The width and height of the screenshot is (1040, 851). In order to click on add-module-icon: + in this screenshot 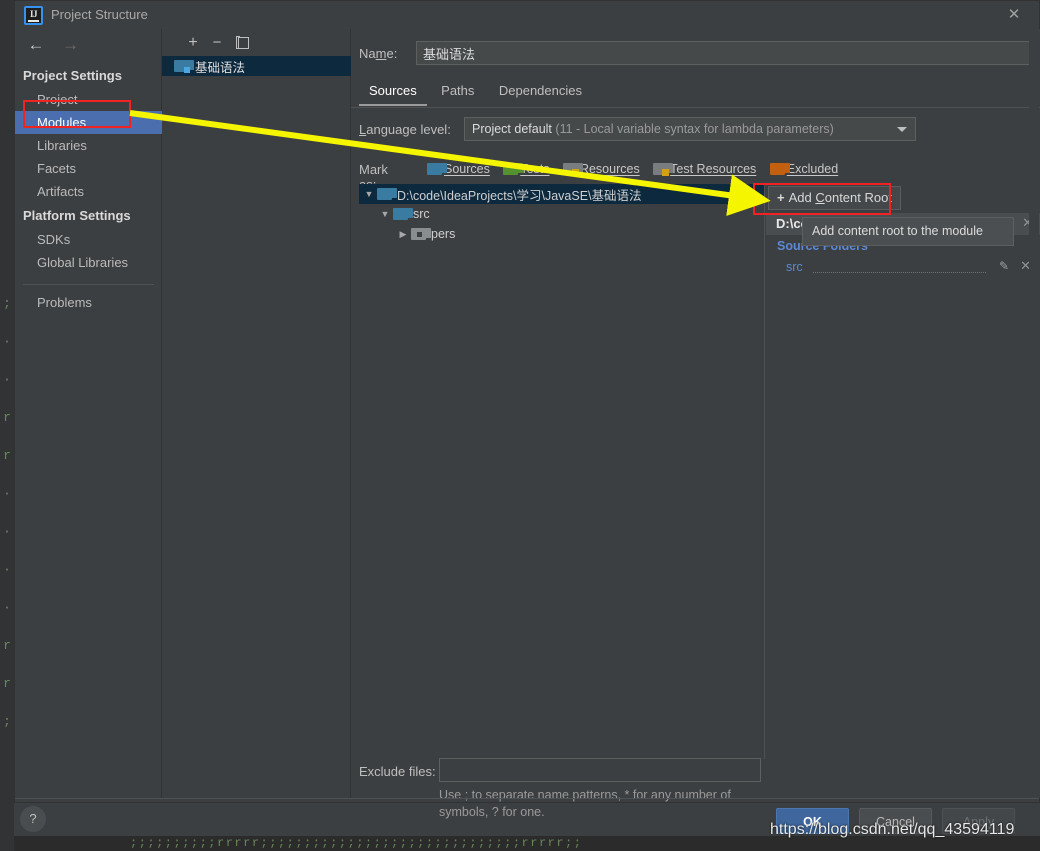, I will do `click(193, 43)`.